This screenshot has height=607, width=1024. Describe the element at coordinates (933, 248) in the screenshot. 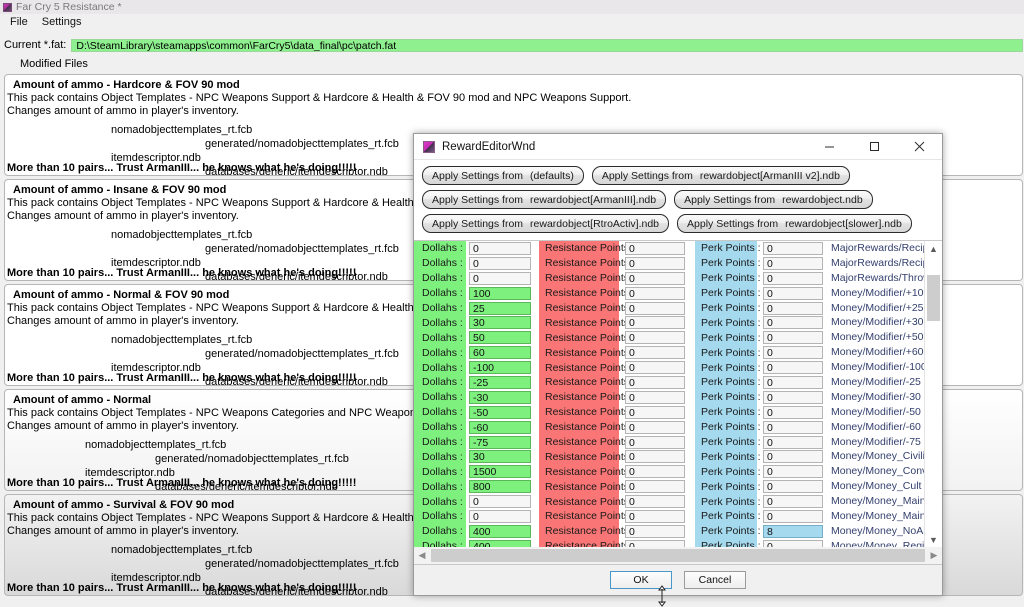

I see `scroll-up-icon: ▲` at that location.